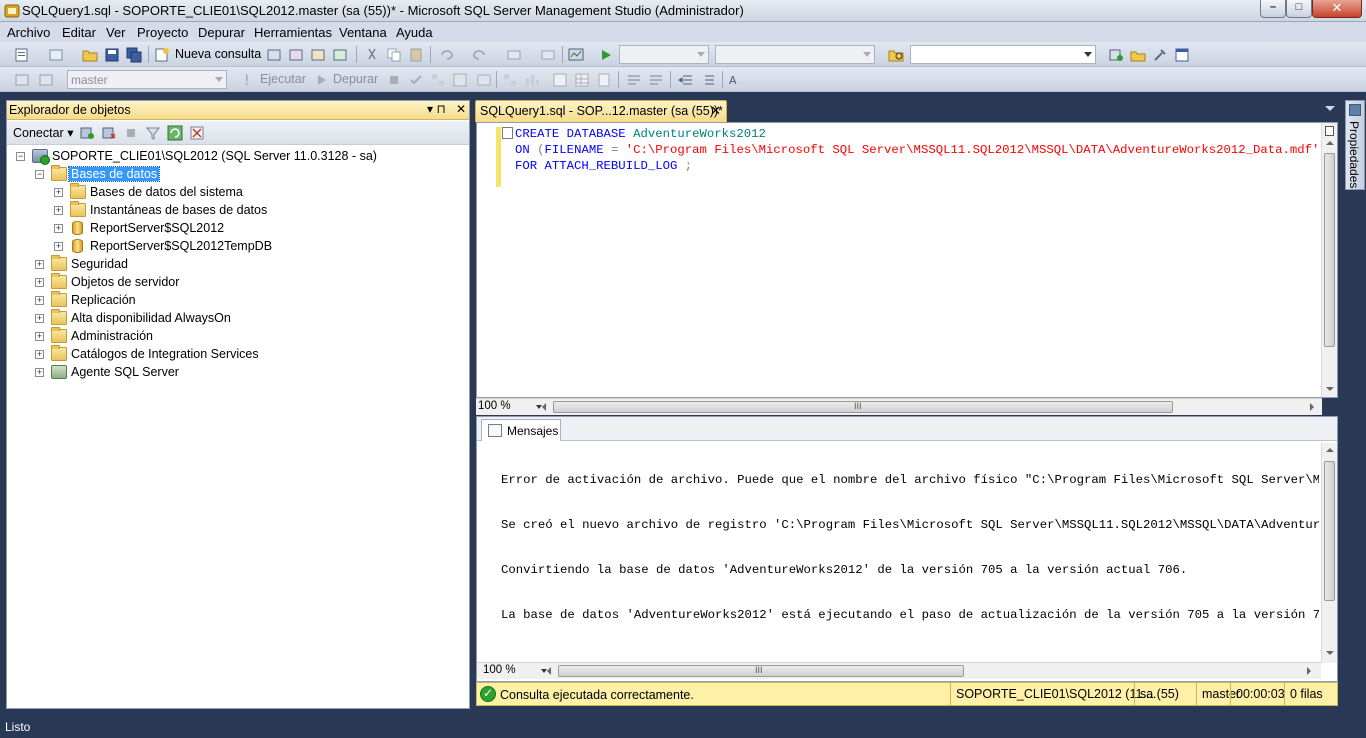  I want to click on minimize-button: –, so click(1273, 9).